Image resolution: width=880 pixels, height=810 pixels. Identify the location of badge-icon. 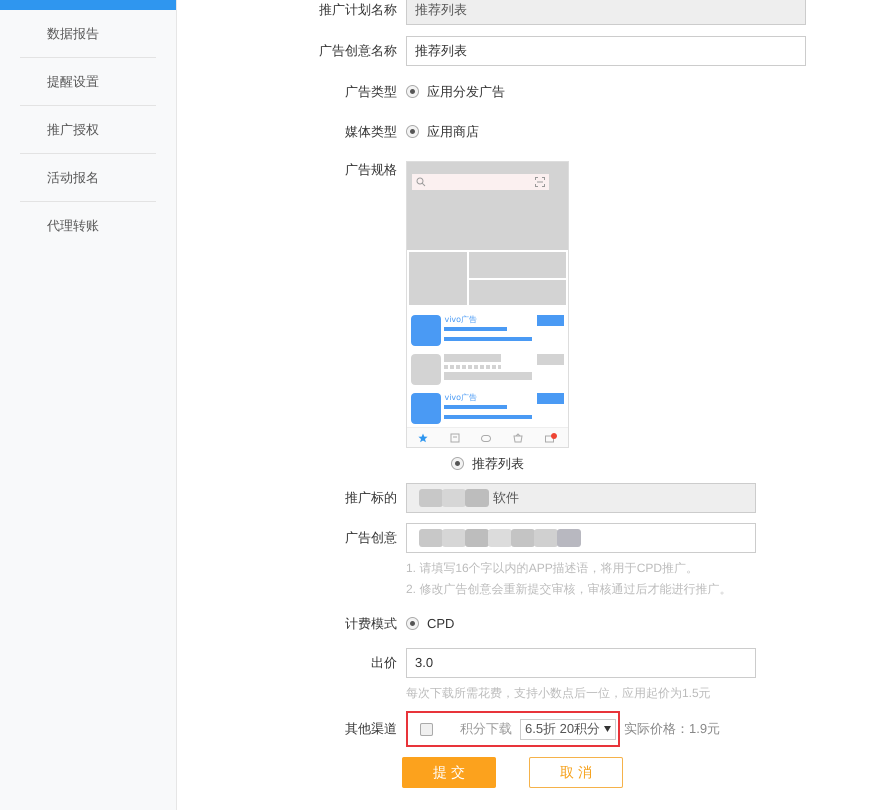
(551, 437).